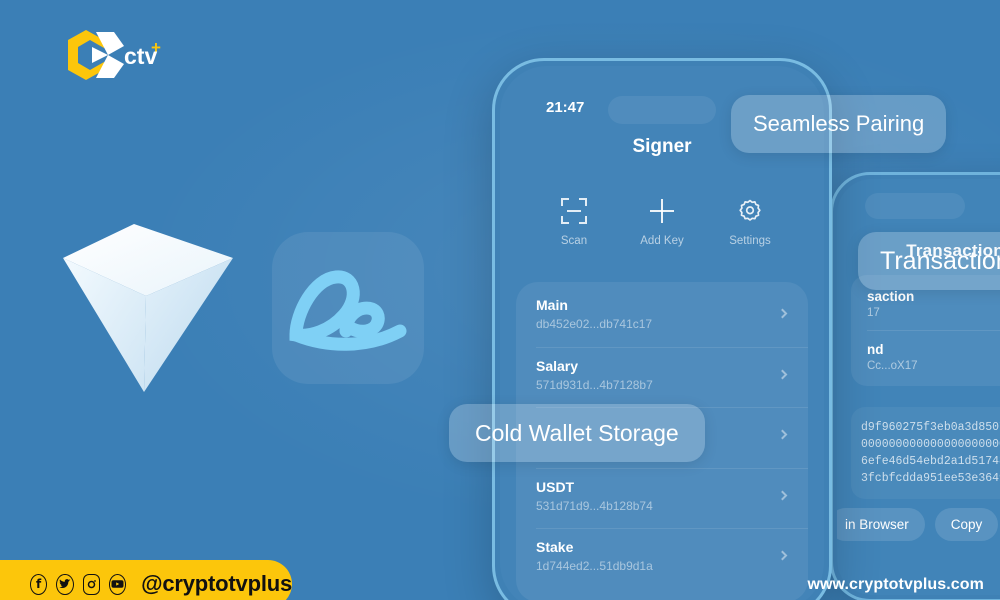 Image resolution: width=1000 pixels, height=600 pixels. I want to click on wallet-name: Main, so click(552, 305).